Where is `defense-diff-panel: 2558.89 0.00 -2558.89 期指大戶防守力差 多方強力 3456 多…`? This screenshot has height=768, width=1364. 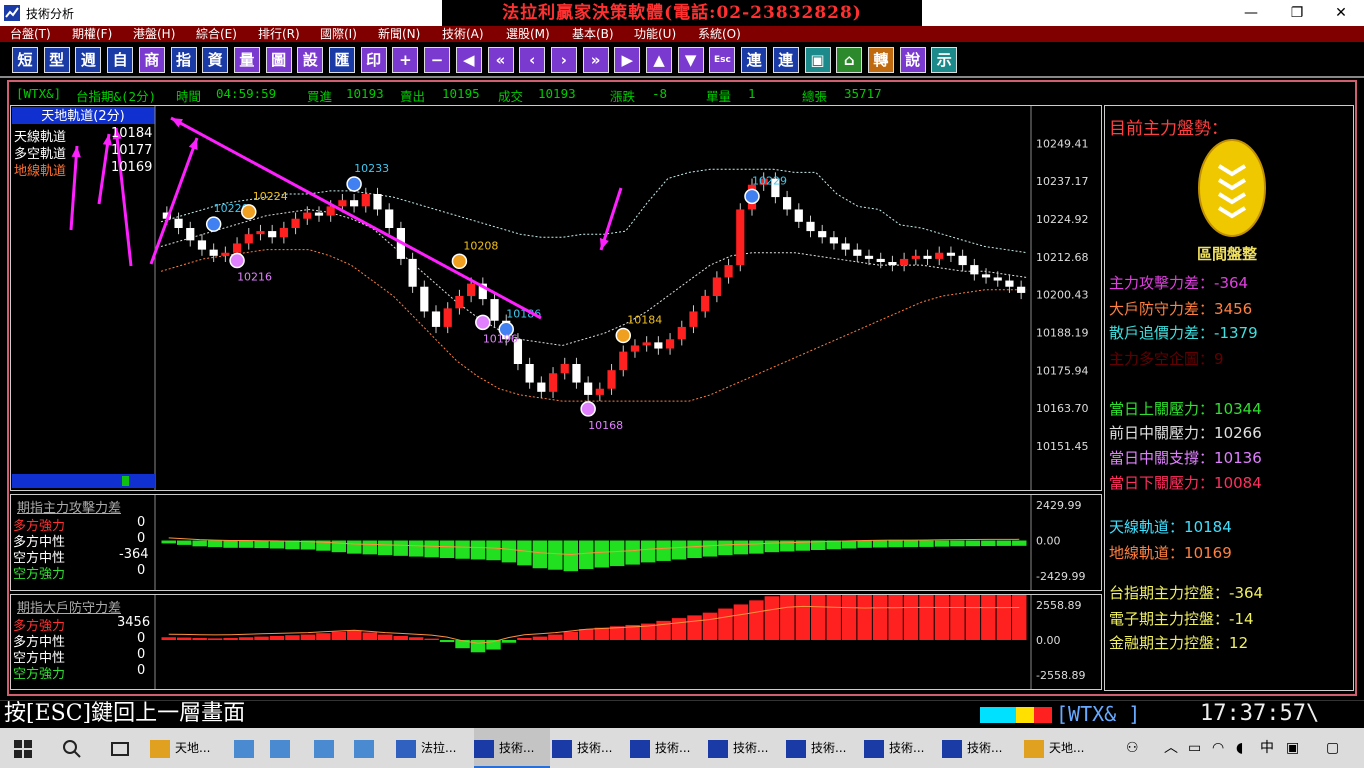
defense-diff-panel: 2558.89 0.00 -2558.89 期指大戶防守力差 多方強力 3456 多… is located at coordinates (556, 642).